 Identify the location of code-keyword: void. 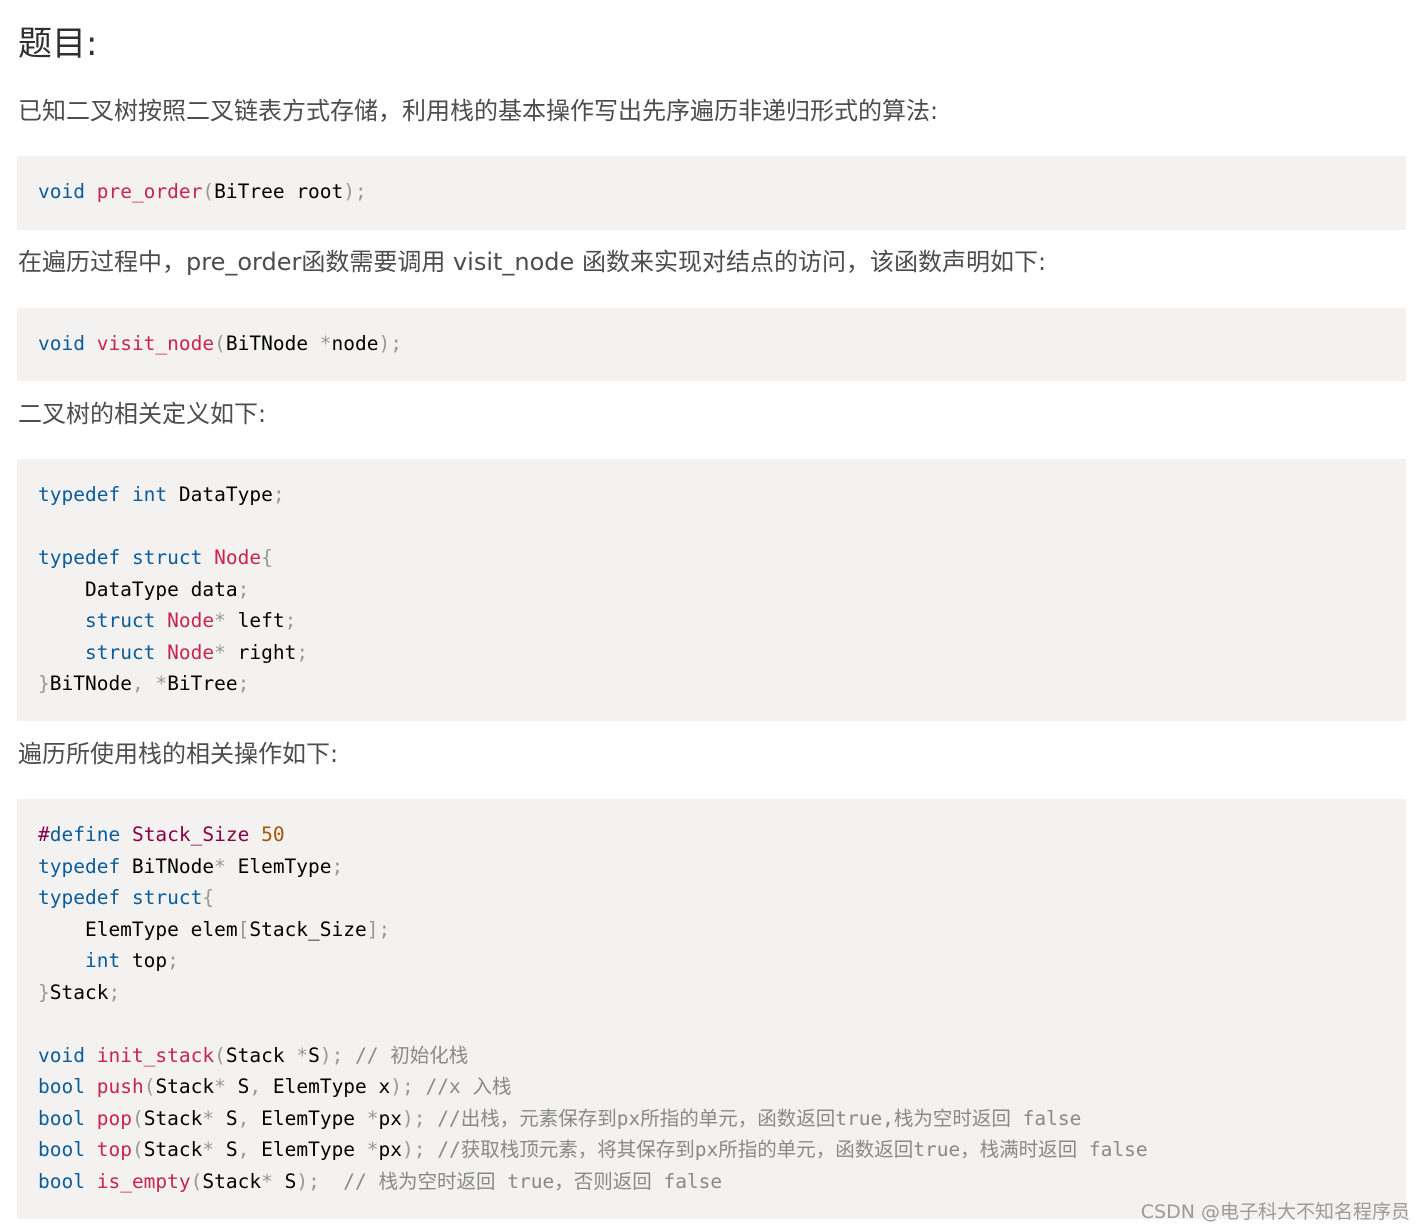
(61, 191).